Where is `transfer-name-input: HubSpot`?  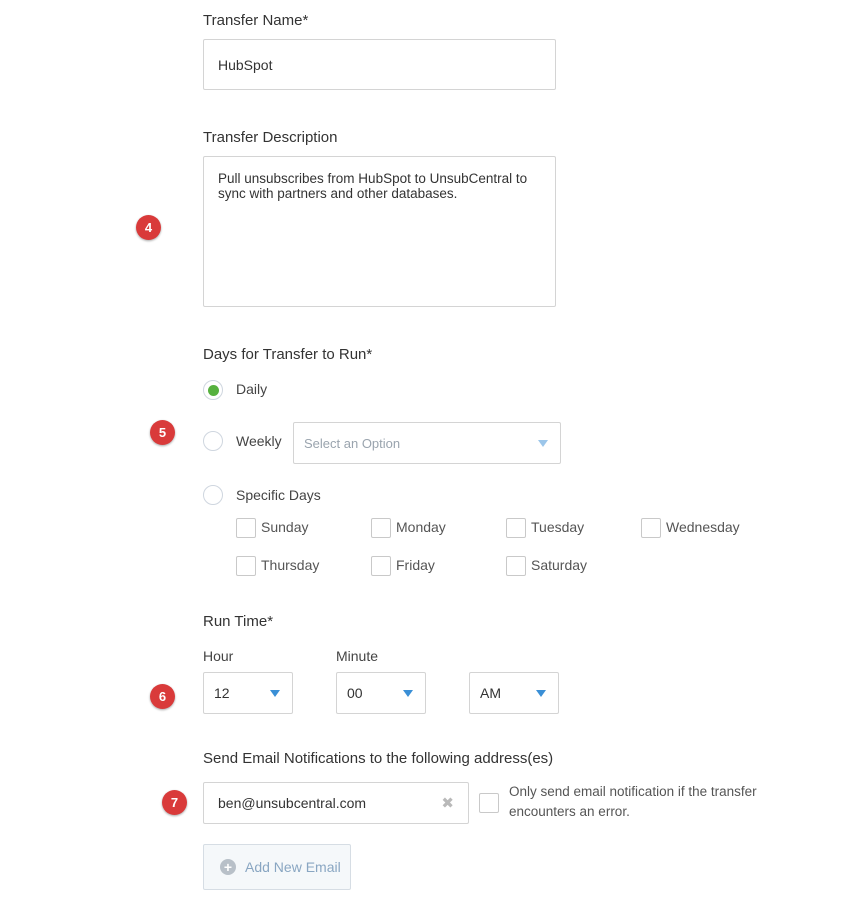 transfer-name-input: HubSpot is located at coordinates (379, 64).